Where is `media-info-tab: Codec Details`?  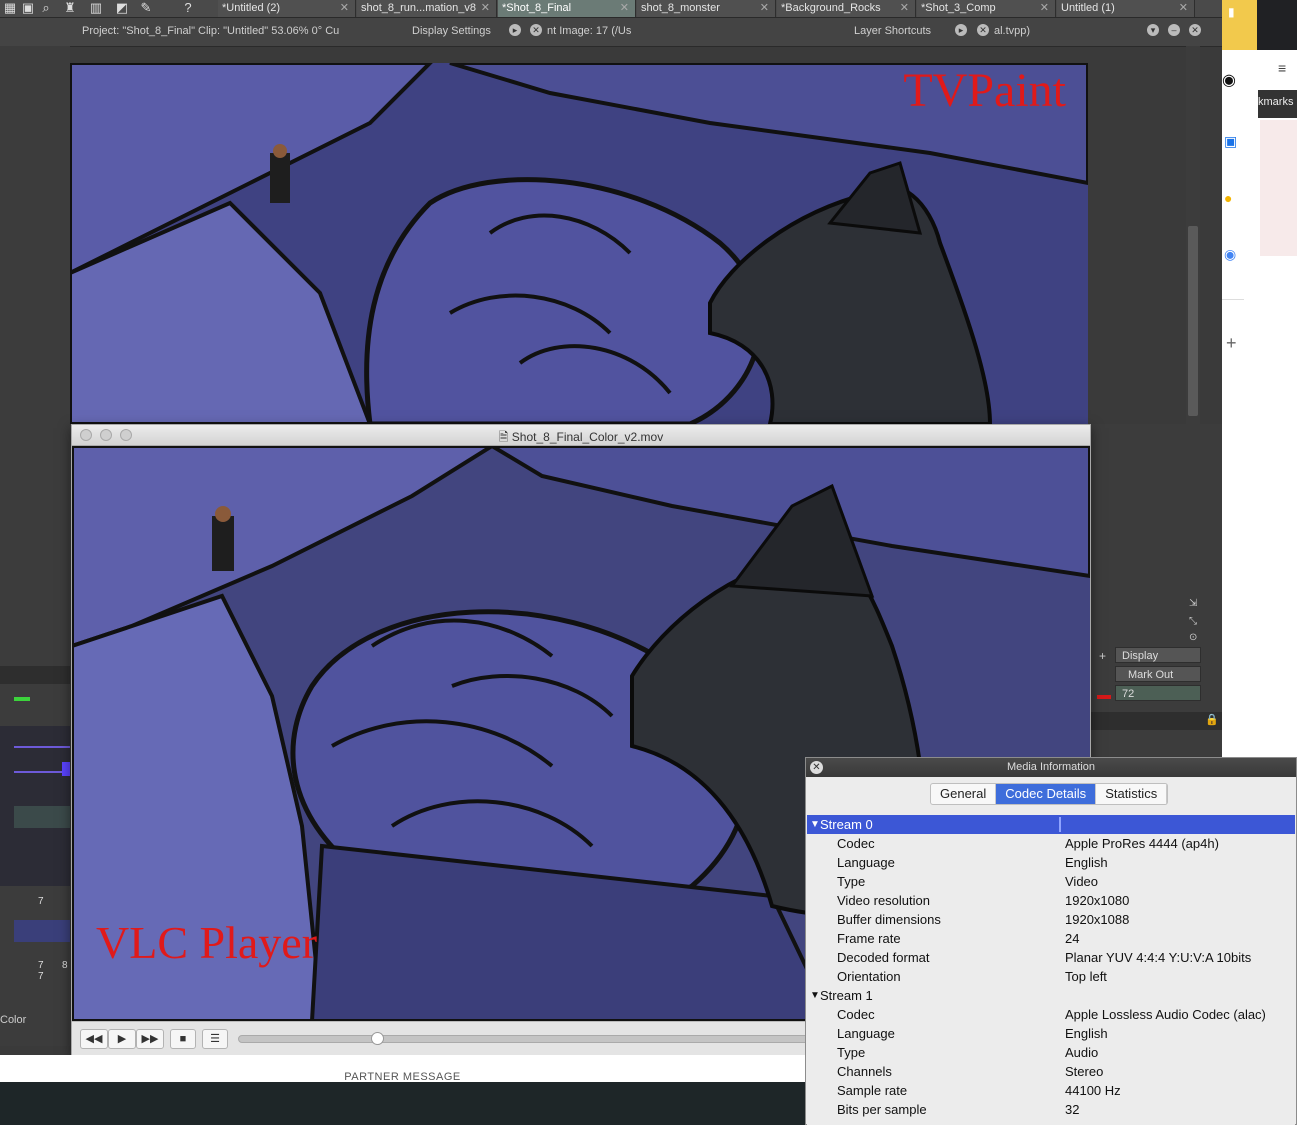
media-info-tab: Codec Details is located at coordinates (1046, 794).